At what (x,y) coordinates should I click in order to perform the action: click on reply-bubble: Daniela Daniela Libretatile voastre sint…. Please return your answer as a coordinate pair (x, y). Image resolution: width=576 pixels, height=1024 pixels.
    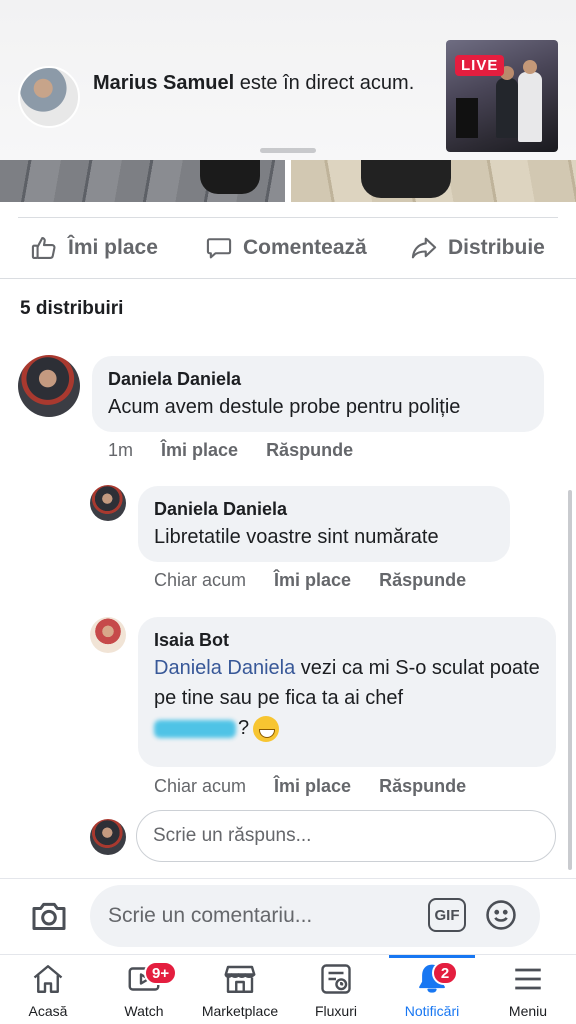
    Looking at the image, I should click on (324, 524).